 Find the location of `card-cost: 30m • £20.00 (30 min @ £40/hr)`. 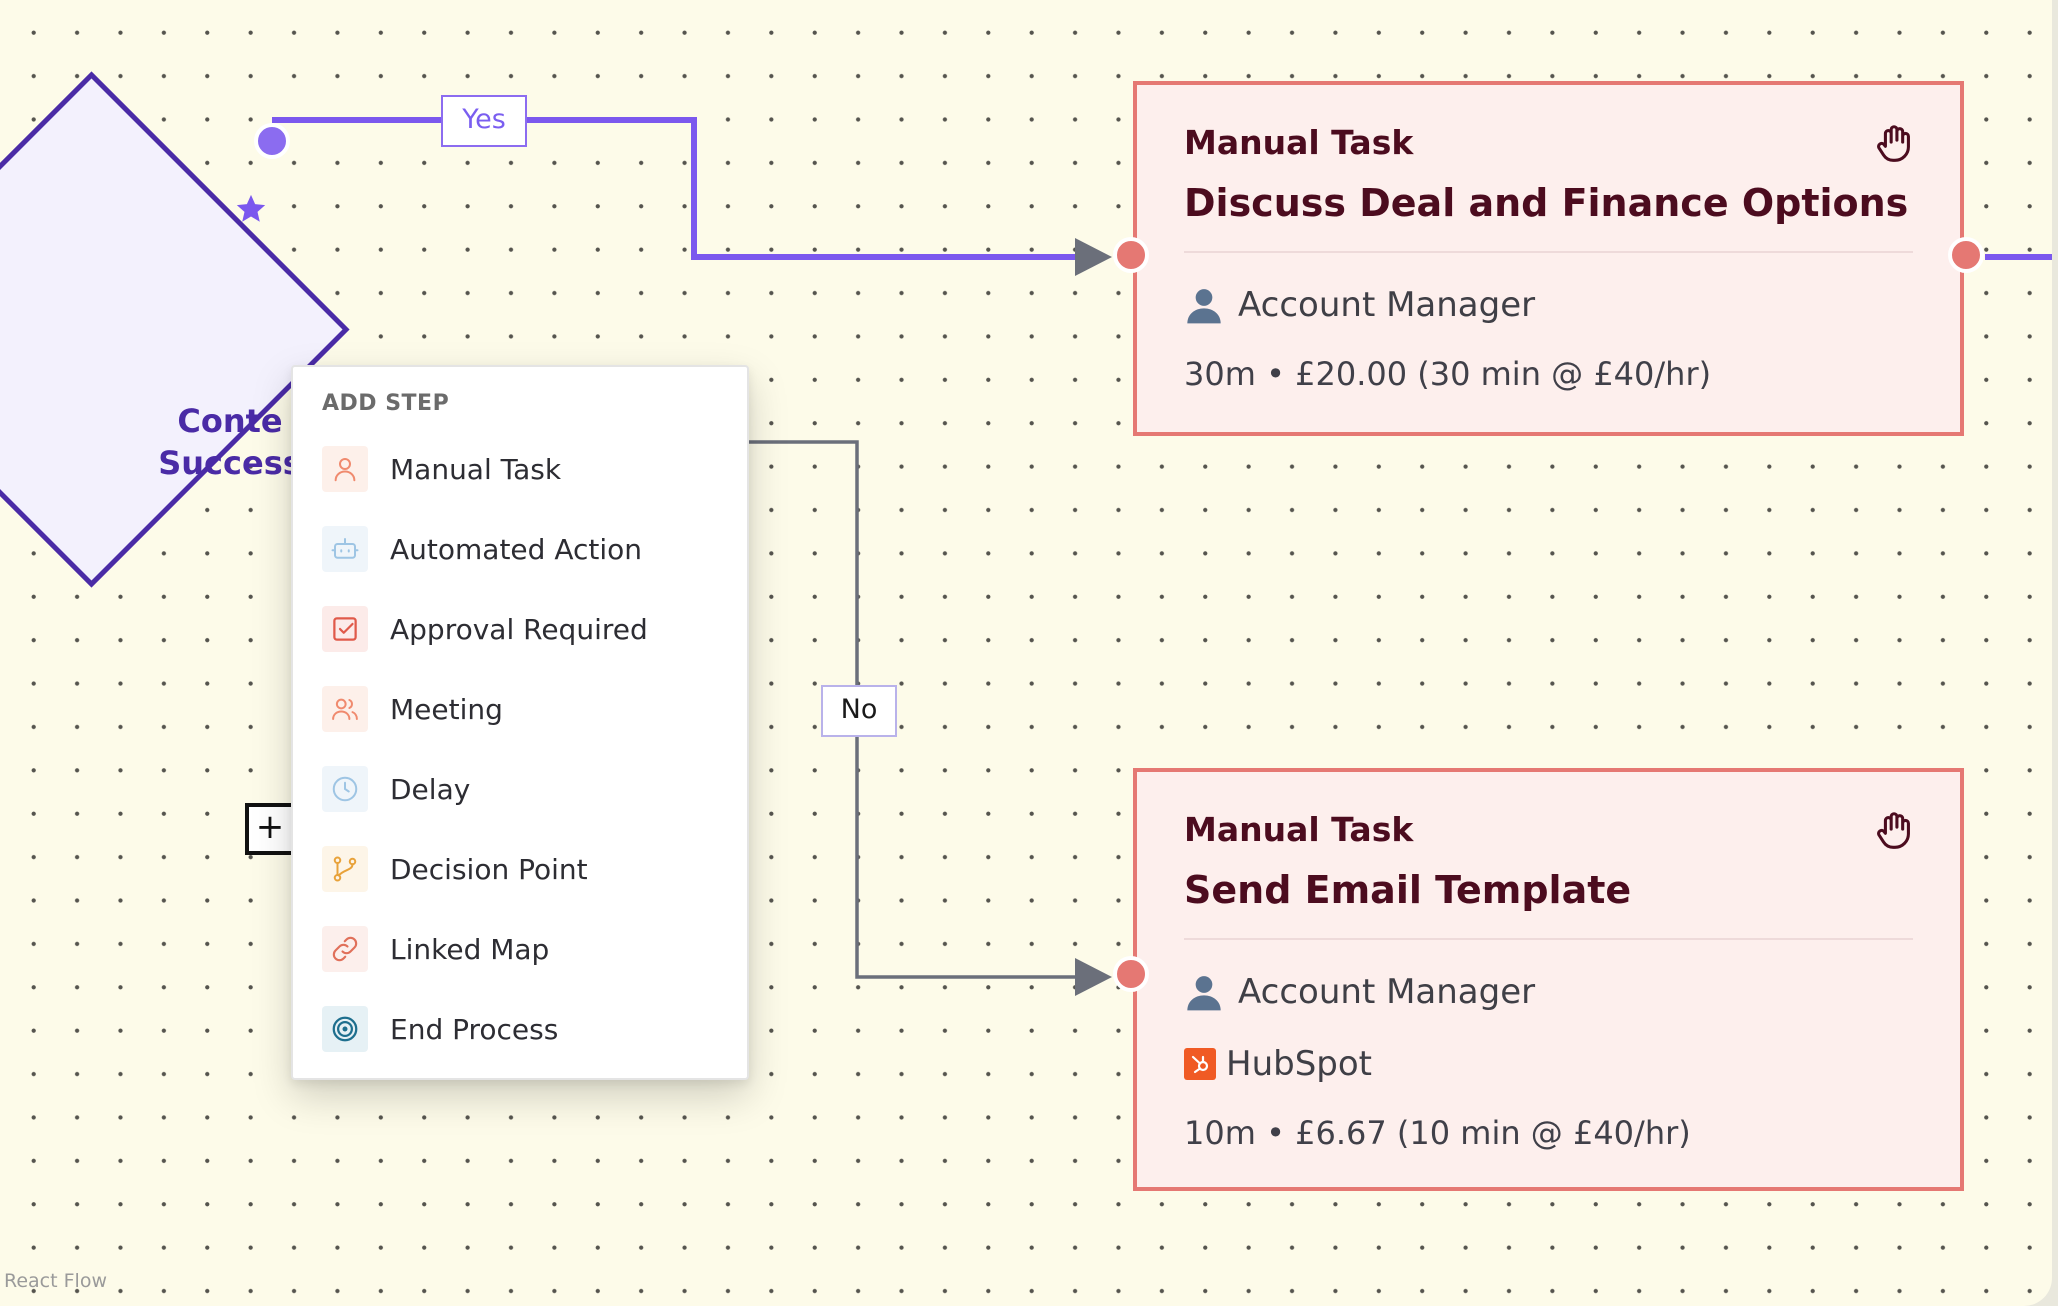

card-cost: 30m • £20.00 (30 min @ £40/hr) is located at coordinates (1448, 374).